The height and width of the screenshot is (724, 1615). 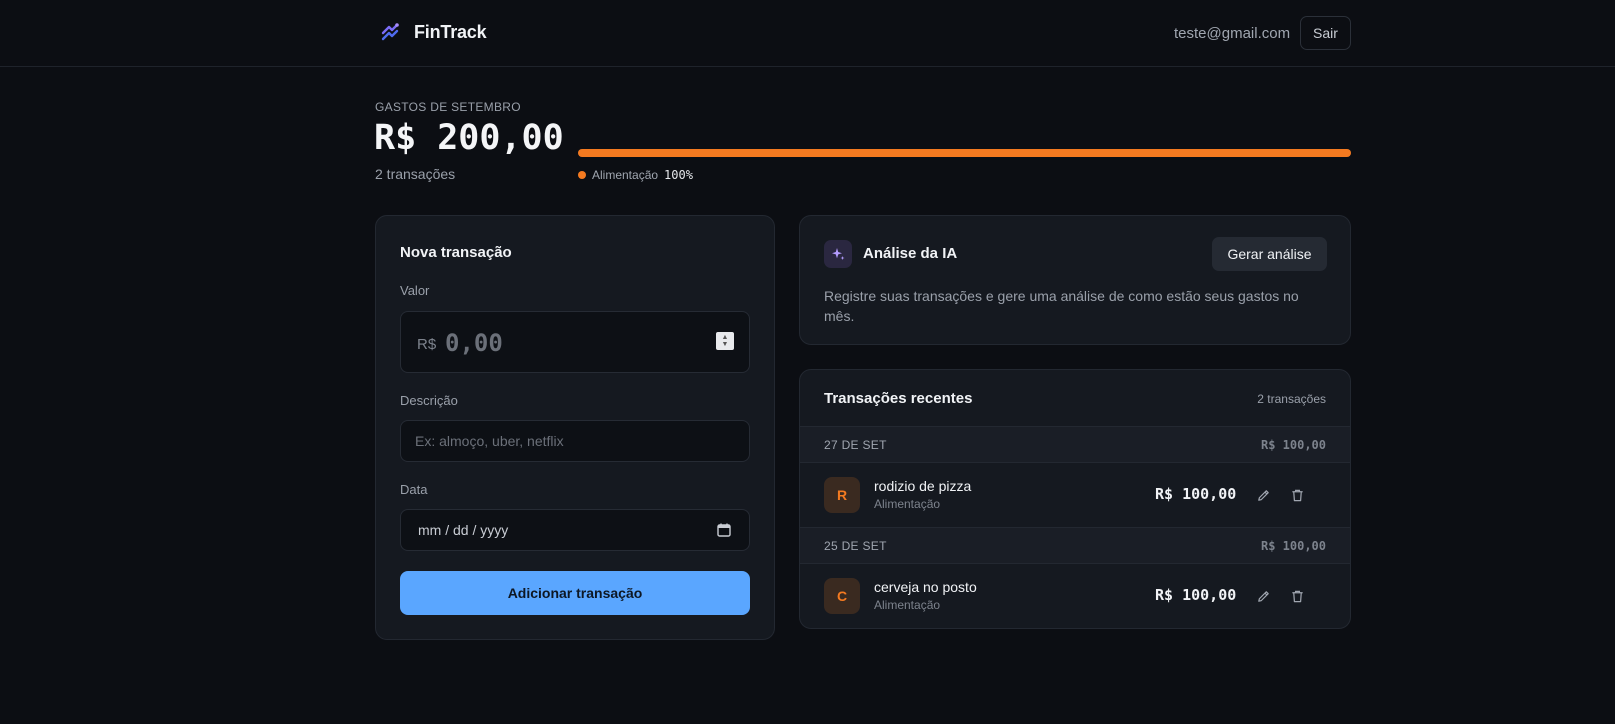 What do you see at coordinates (898, 398) in the screenshot?
I see `transactions-title: Transações recentes` at bounding box center [898, 398].